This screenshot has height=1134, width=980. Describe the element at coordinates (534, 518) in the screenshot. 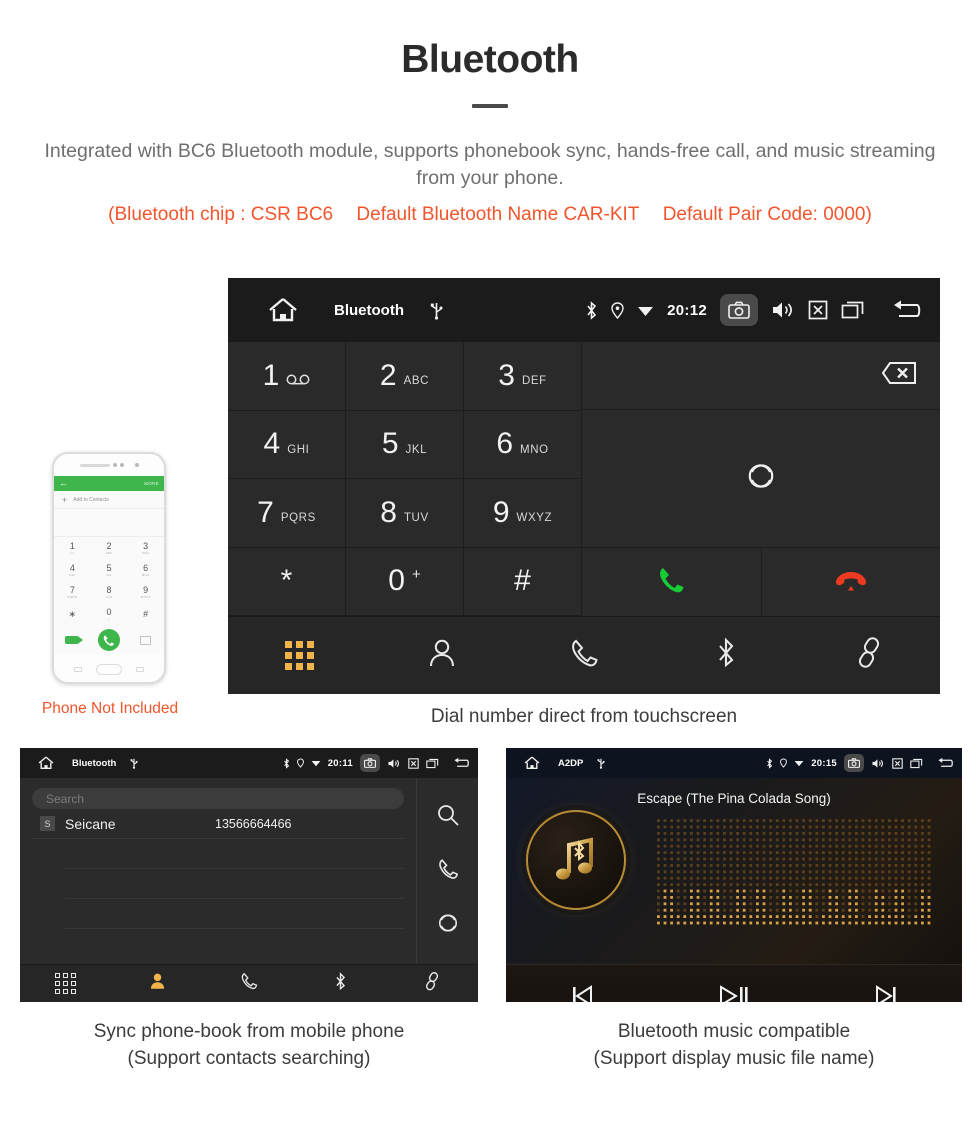

I see `key-letters: WXYZ` at that location.